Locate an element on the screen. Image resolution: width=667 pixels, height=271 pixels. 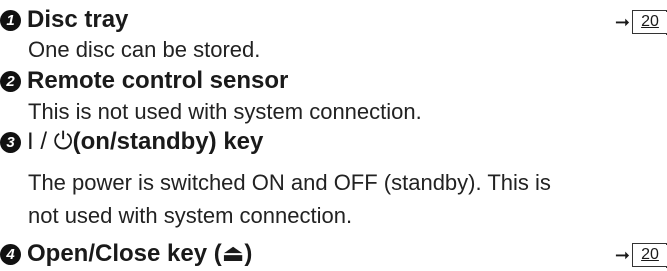
entry-4-title: 4 Open/Close key (⏏) is located at coordinates (126, 254).